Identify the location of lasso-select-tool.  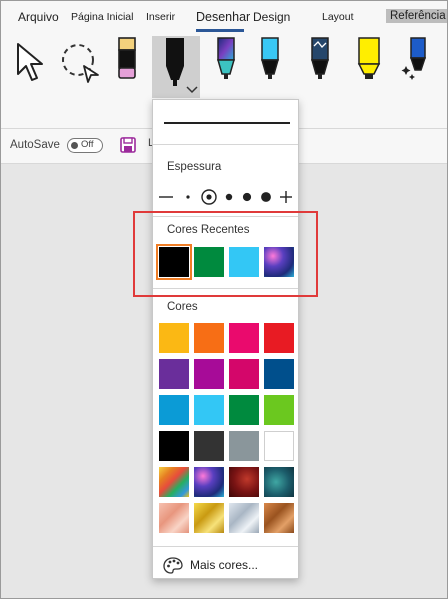
(81, 65).